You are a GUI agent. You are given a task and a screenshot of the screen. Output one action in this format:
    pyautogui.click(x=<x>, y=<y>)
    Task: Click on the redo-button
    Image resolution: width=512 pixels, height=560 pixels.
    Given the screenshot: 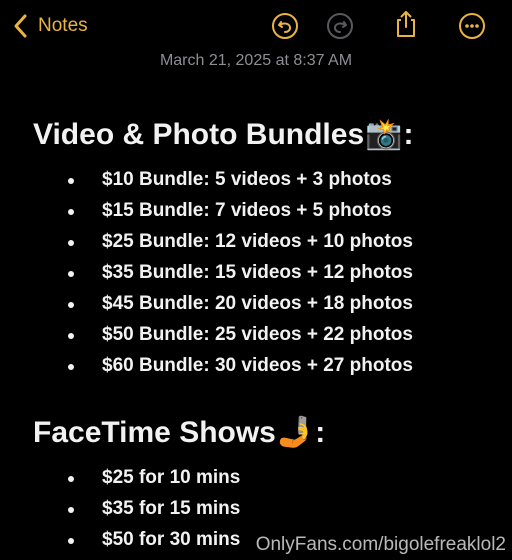 What is the action you would take?
    pyautogui.click(x=340, y=26)
    